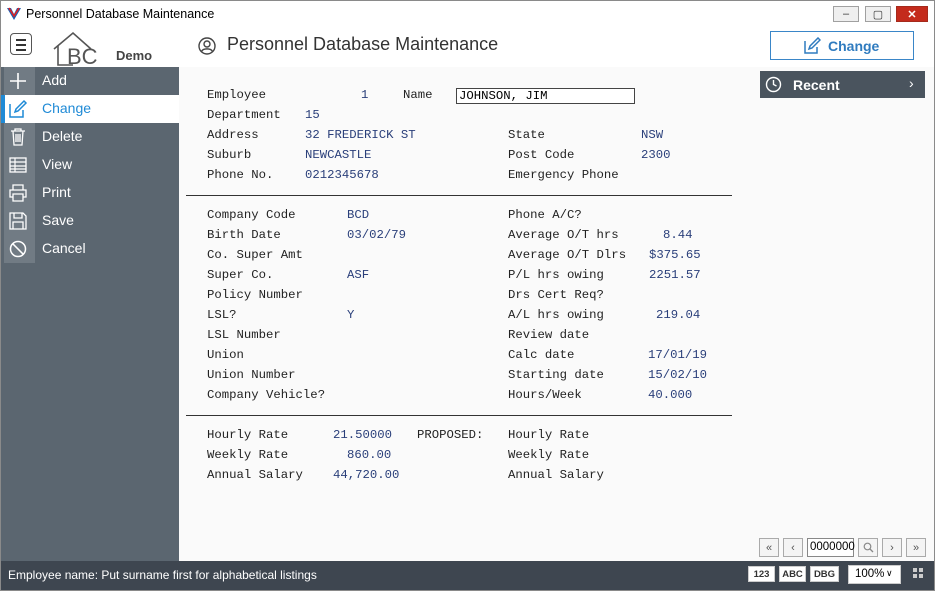 This screenshot has height=591, width=935. Describe the element at coordinates (678, 355) in the screenshot. I see `calc-date-value: 17/01/19` at that location.